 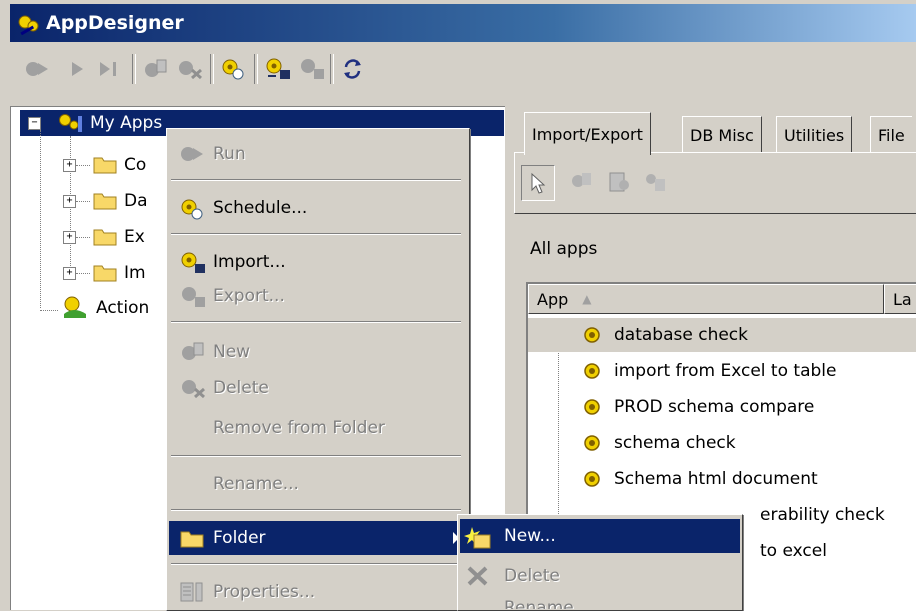 What do you see at coordinates (136, 201) in the screenshot?
I see `tree-item-folder: Da` at bounding box center [136, 201].